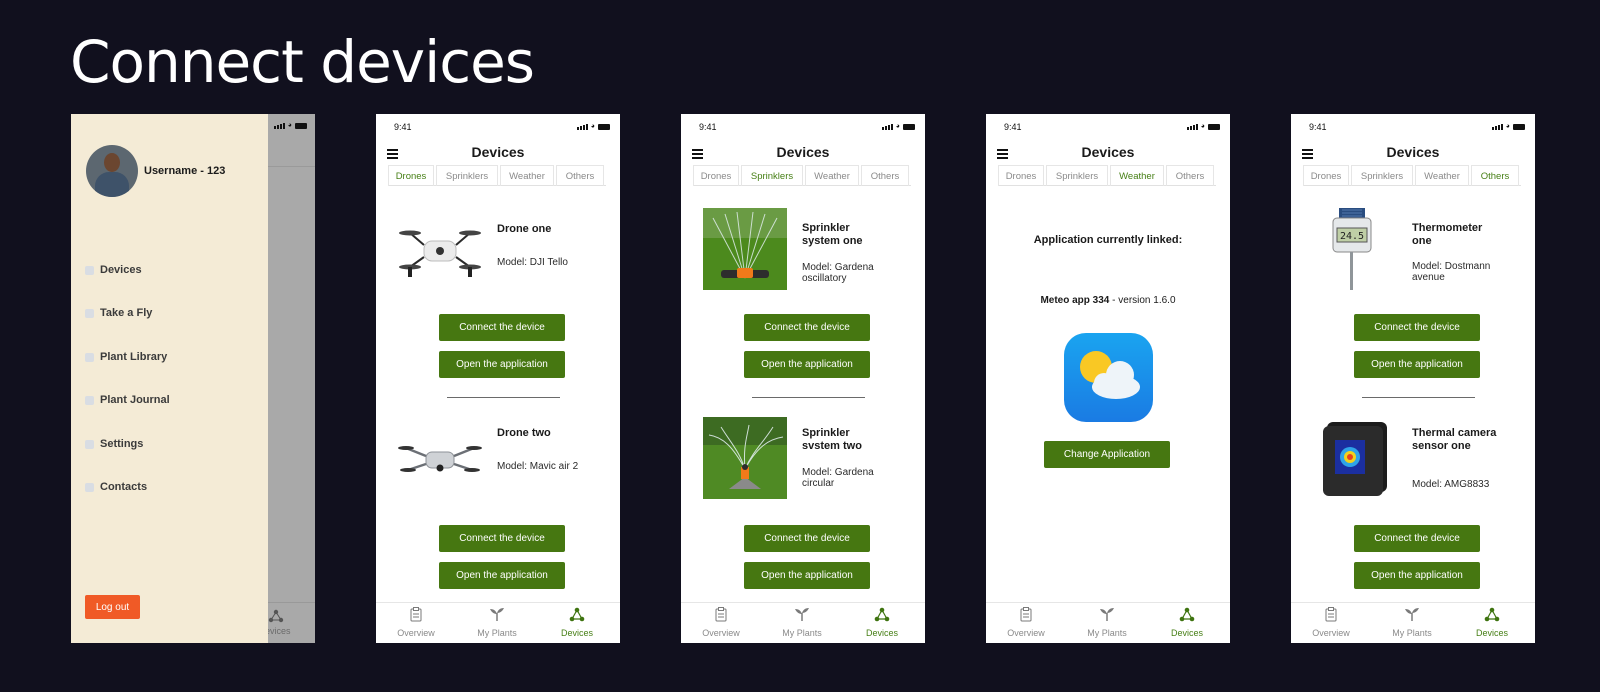  What do you see at coordinates (1108, 300) in the screenshot?
I see `linked-app-info: Meteo app 334 - version 1.6.0` at bounding box center [1108, 300].